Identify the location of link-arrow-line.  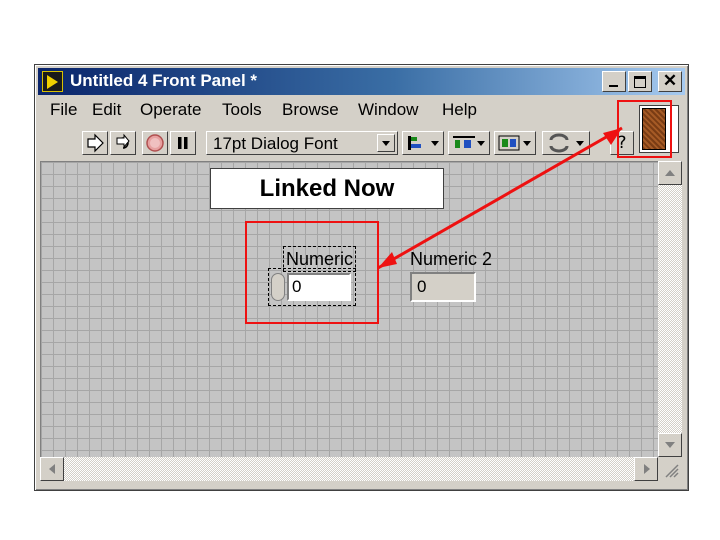
(500, 198).